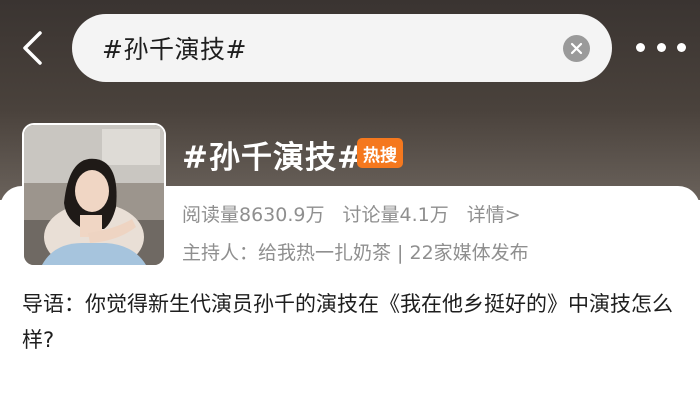 The width and height of the screenshot is (700, 394). What do you see at coordinates (273, 158) in the screenshot?
I see `topic-title: #孙千演技#` at bounding box center [273, 158].